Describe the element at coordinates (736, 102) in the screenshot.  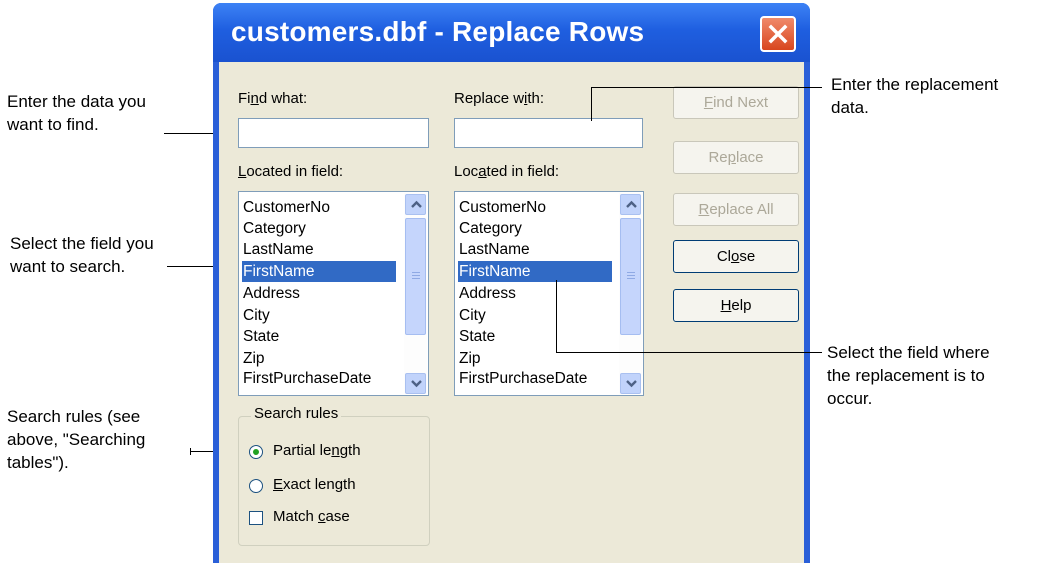
I see `find-next-button: Find Next` at that location.